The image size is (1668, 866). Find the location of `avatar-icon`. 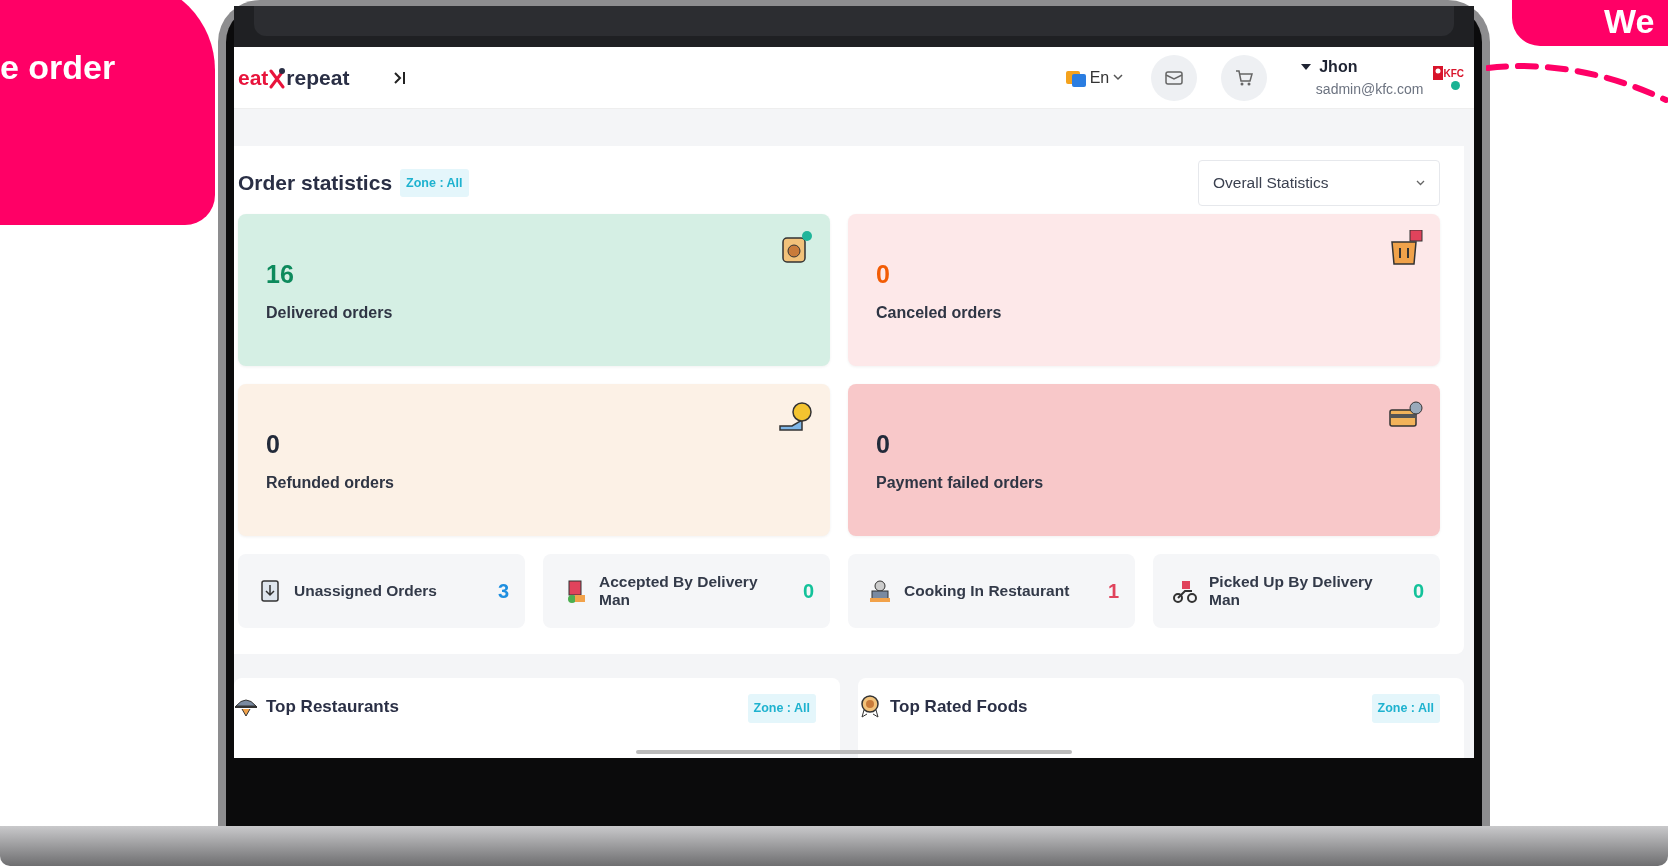

avatar-icon is located at coordinates (1438, 73).